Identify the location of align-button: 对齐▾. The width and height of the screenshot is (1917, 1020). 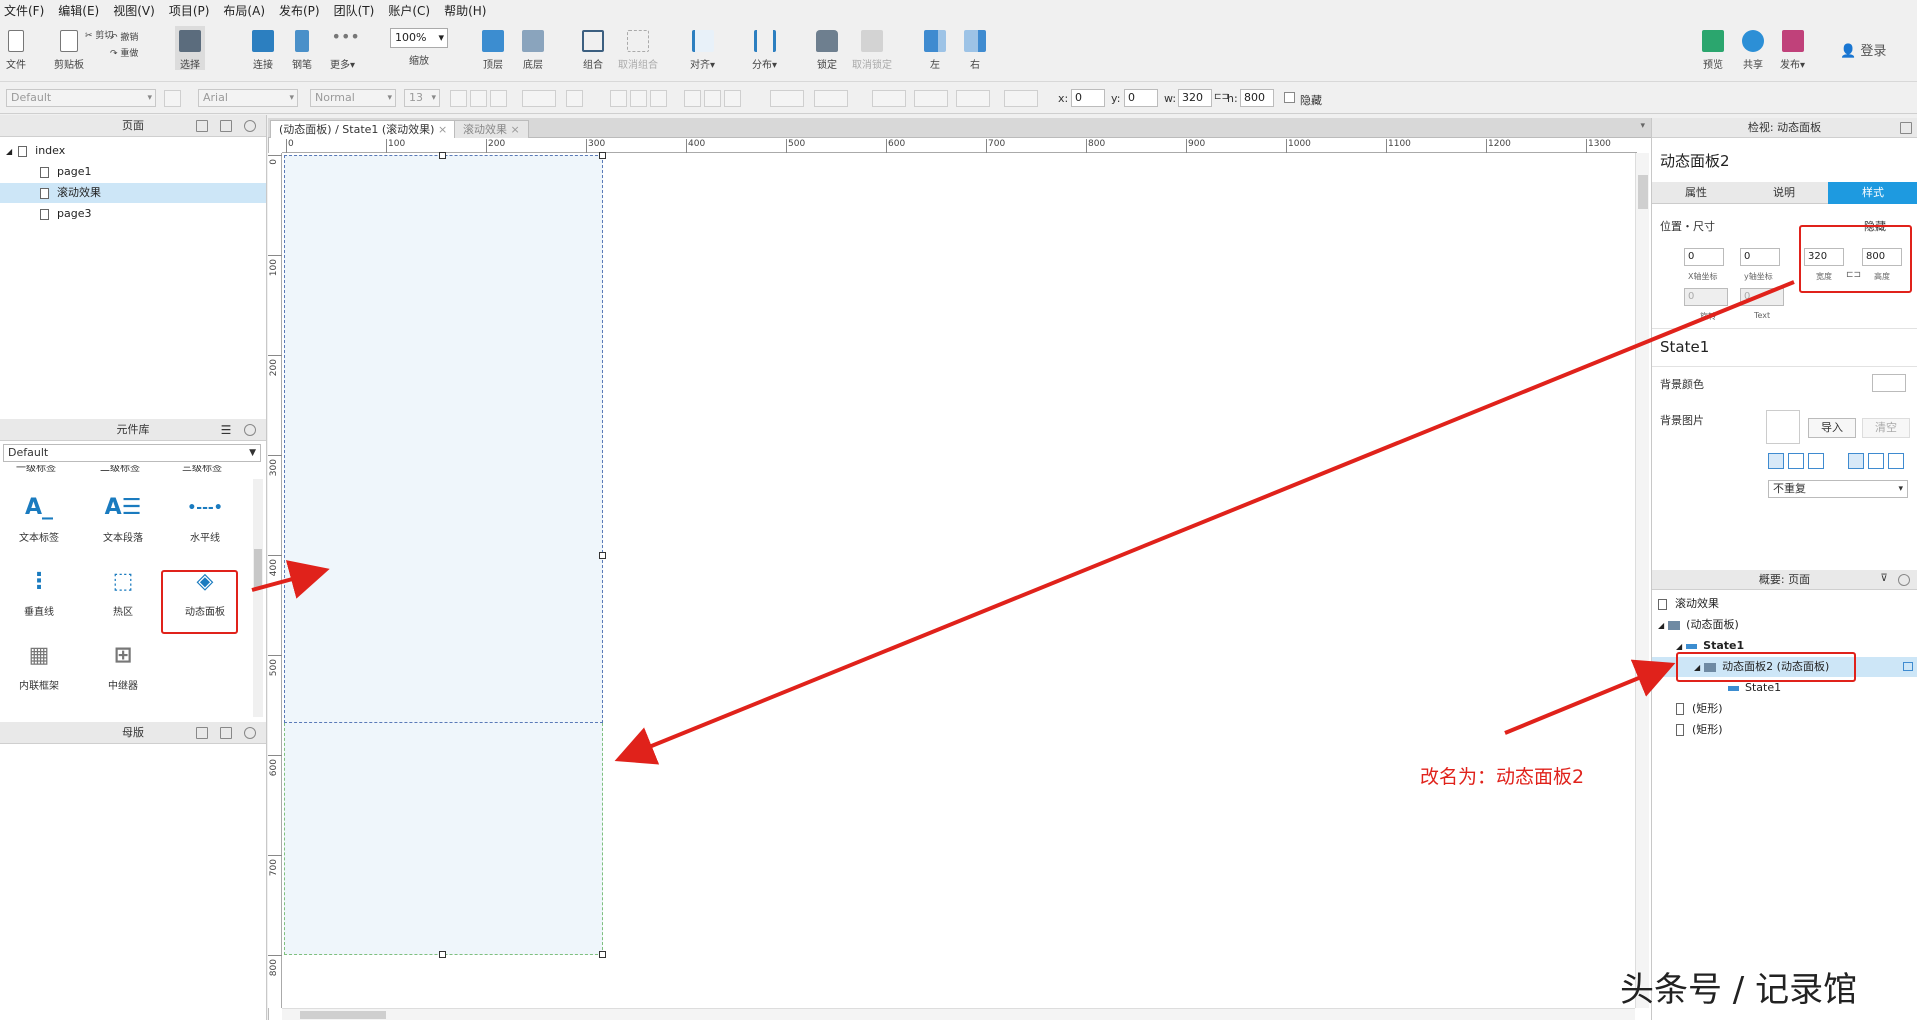
(702, 50).